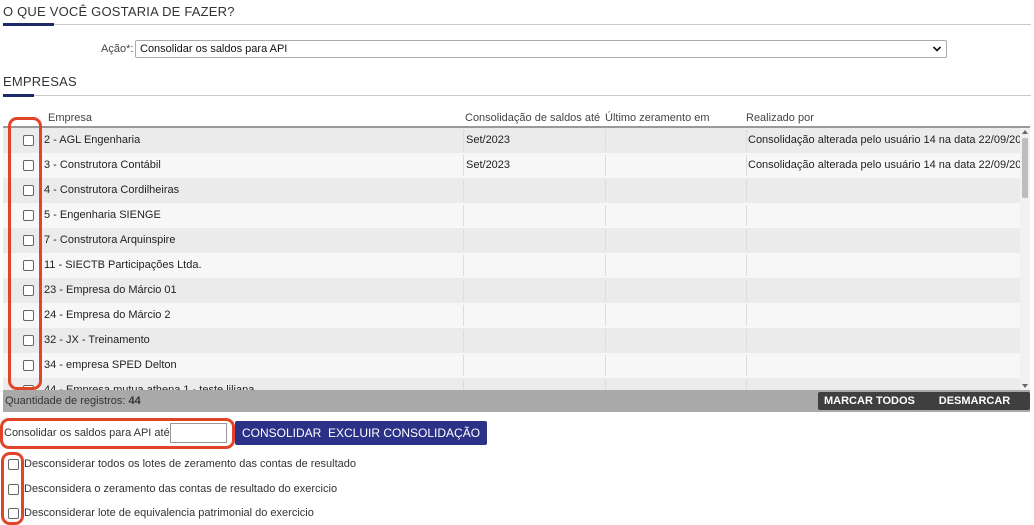  What do you see at coordinates (1025, 132) in the screenshot?
I see `scroll-up-arrow-icon` at bounding box center [1025, 132].